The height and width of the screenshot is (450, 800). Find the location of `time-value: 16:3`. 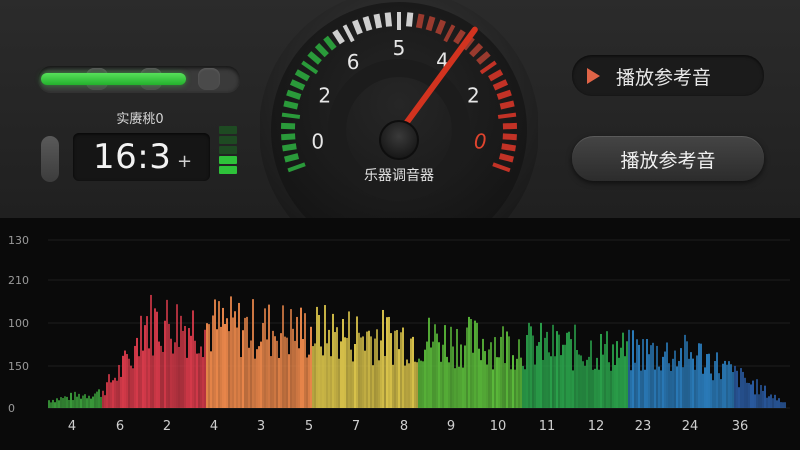

time-value: 16:3 is located at coordinates (132, 157).